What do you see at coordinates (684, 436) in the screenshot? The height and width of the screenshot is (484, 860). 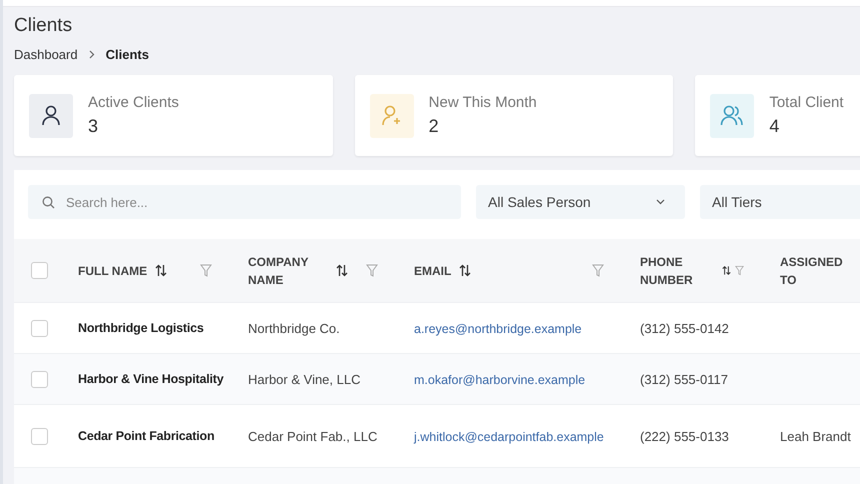 I see `table-cell: (222) 555-0133` at bounding box center [684, 436].